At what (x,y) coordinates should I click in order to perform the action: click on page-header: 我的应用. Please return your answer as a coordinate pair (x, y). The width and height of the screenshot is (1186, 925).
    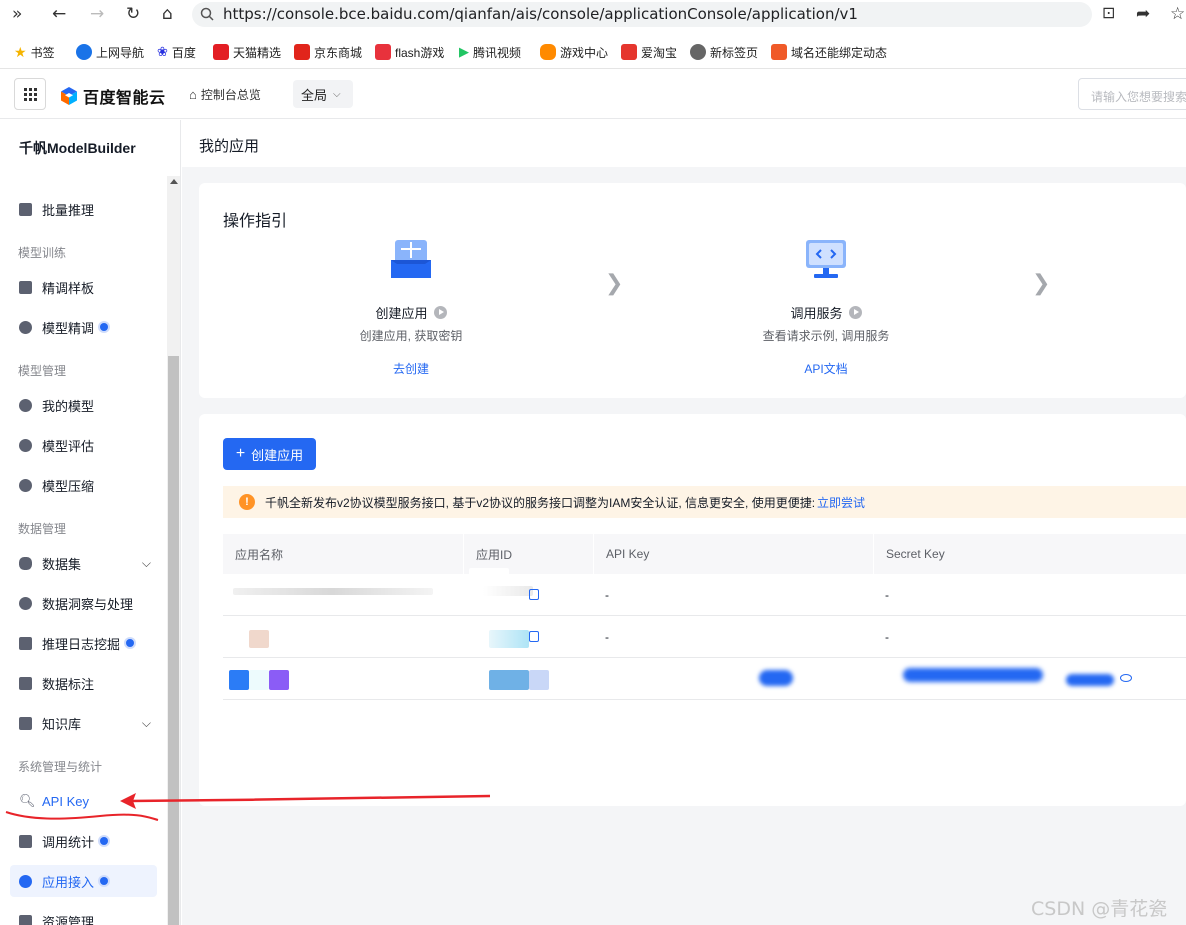
    Looking at the image, I should click on (684, 143).